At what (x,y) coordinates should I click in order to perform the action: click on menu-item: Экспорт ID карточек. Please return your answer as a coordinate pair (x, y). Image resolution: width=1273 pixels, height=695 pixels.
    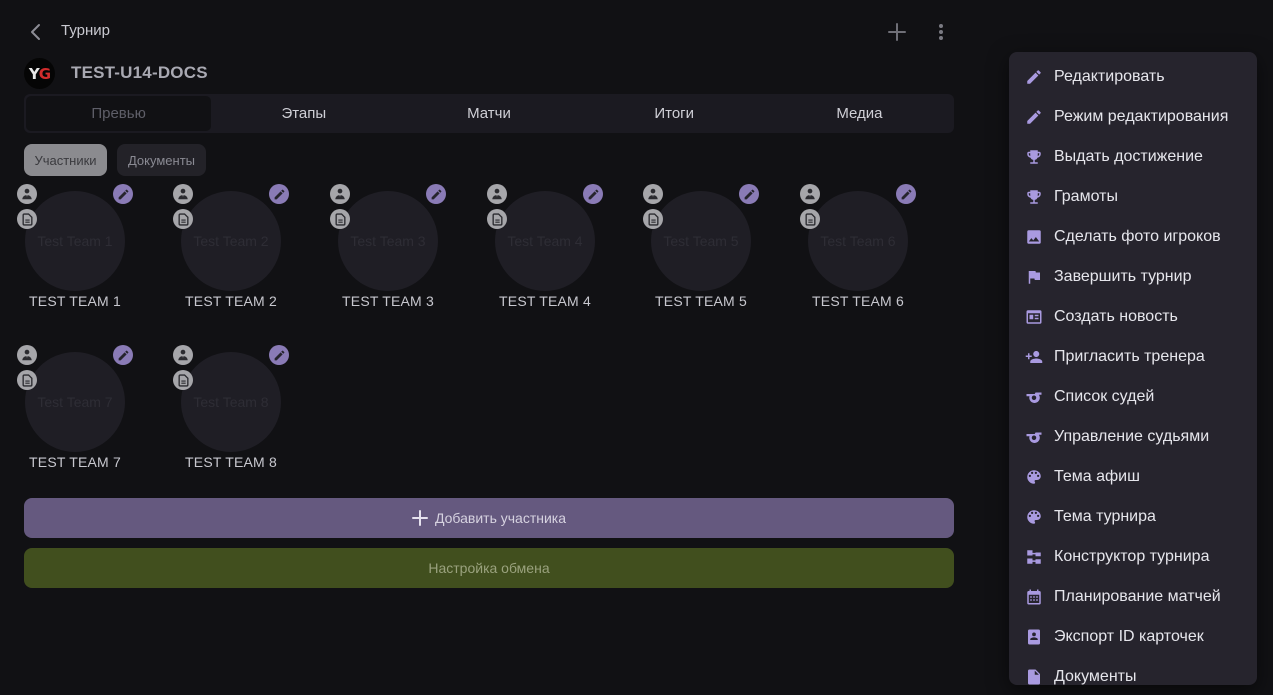
    Looking at the image, I should click on (1133, 637).